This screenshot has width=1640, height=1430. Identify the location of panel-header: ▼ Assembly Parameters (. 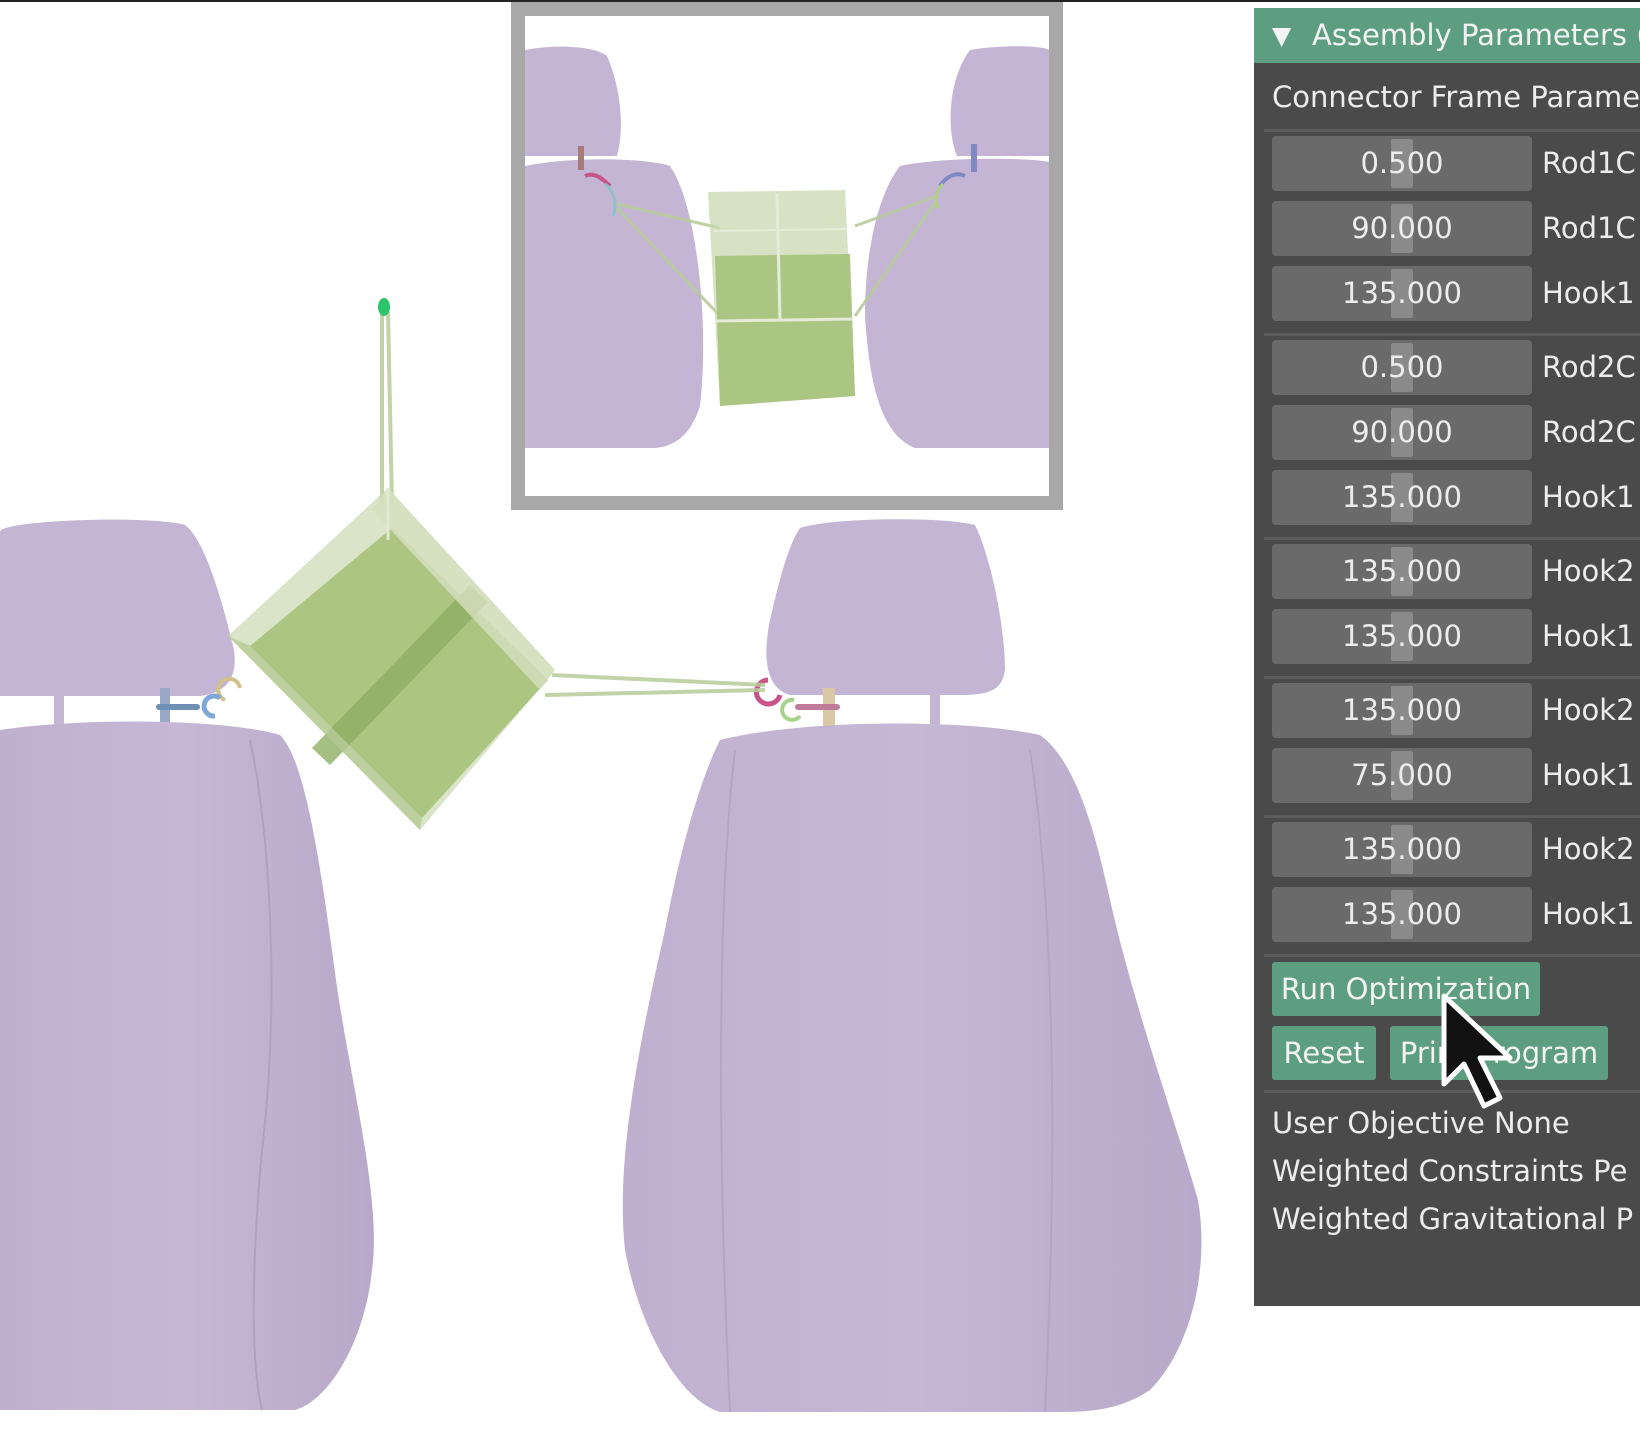
(1447, 35).